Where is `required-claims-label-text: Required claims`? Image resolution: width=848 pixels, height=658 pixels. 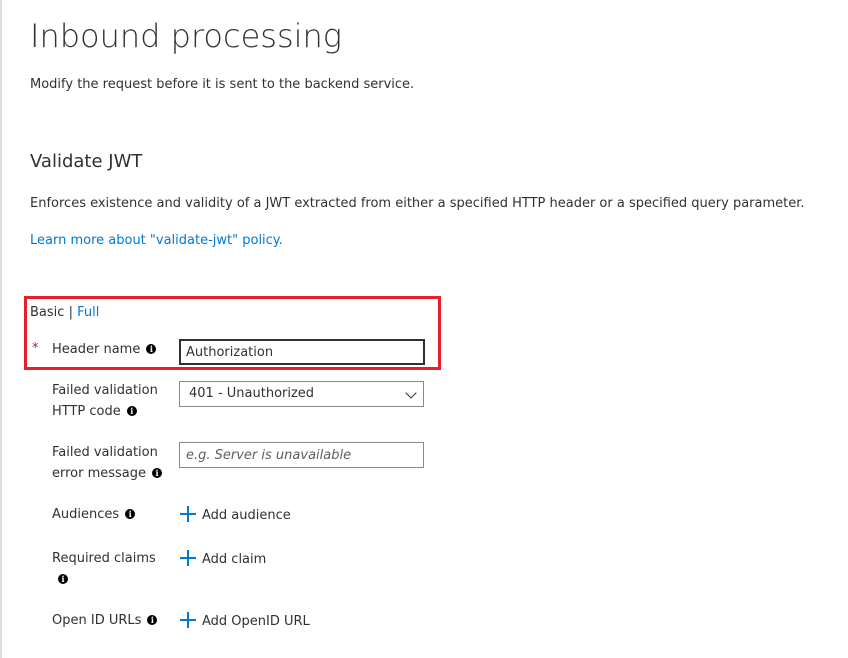 required-claims-label-text: Required claims is located at coordinates (104, 558).